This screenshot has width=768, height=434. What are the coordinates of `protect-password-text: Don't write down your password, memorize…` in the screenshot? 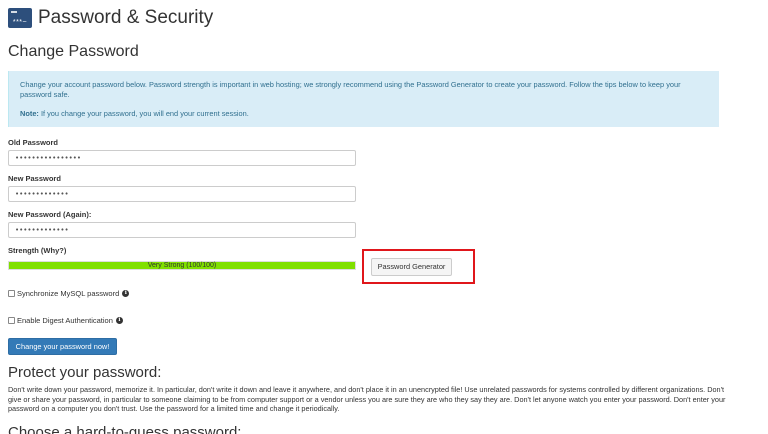 It's located at (367, 399).